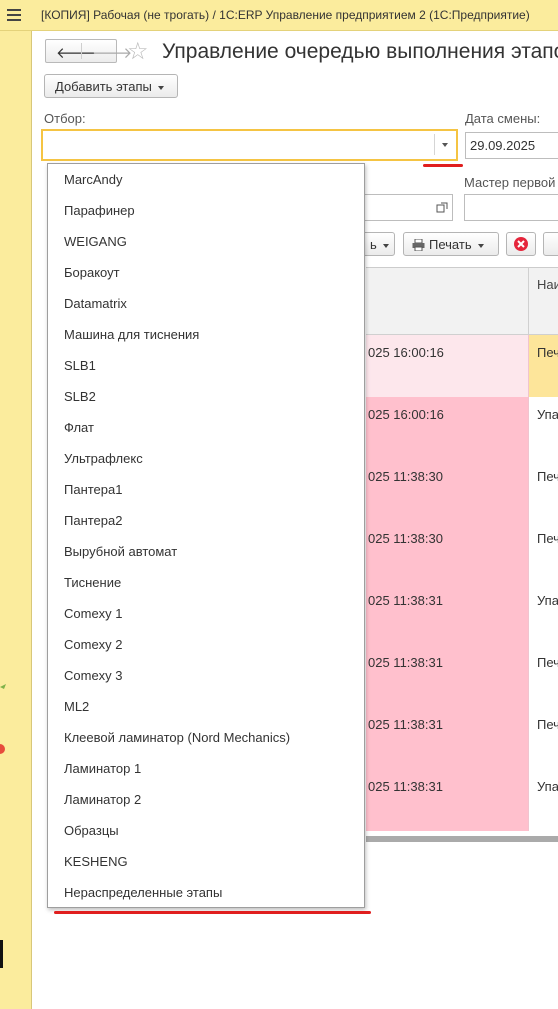  What do you see at coordinates (462, 301) in the screenshot?
I see `table-header: Наи` at bounding box center [462, 301].